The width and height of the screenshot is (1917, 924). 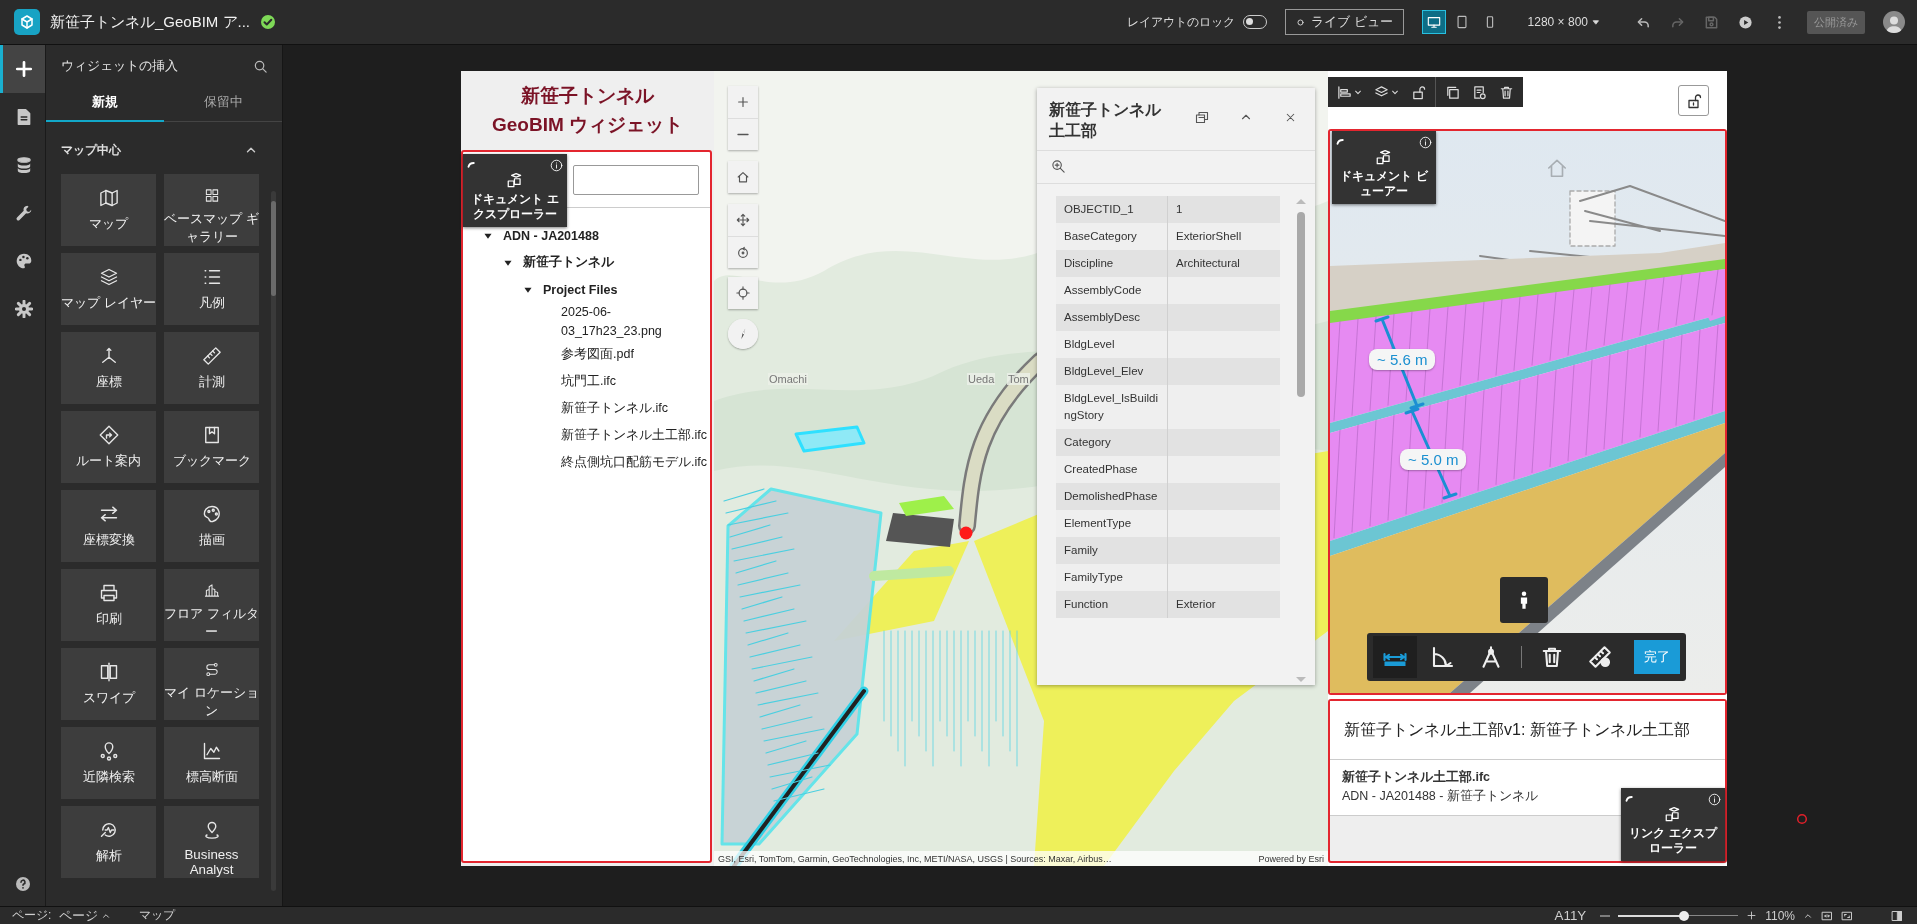 What do you see at coordinates (1684, 915) in the screenshot?
I see `slider-thumb` at bounding box center [1684, 915].